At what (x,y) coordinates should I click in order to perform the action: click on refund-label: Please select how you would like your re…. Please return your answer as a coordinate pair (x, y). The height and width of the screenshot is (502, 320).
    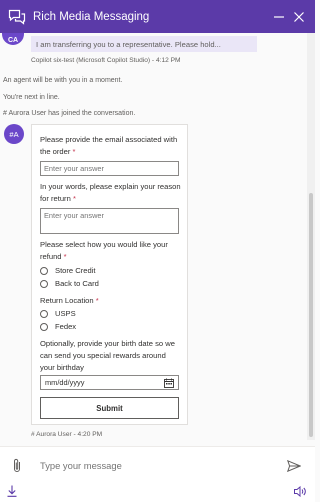
    Looking at the image, I should click on (104, 250).